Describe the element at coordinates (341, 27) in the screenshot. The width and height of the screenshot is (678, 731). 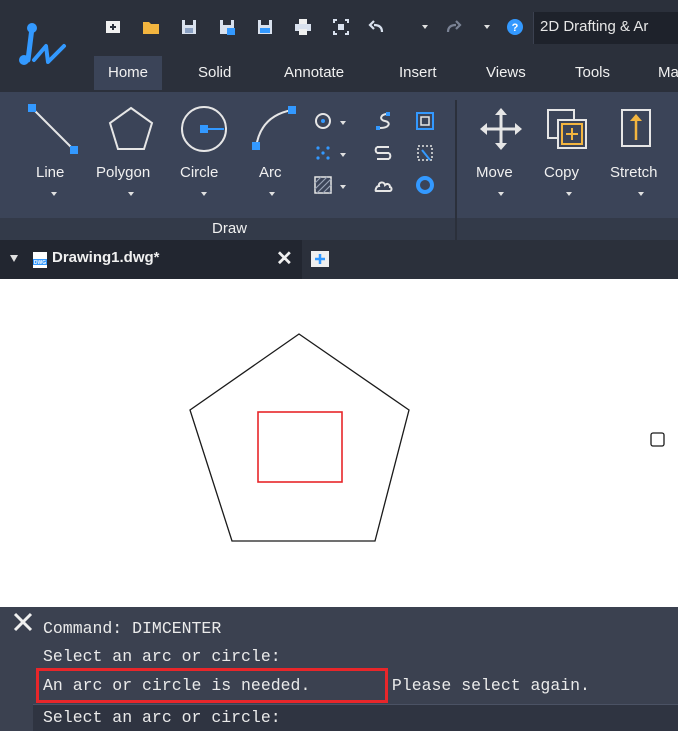
I see `plot-icon` at that location.